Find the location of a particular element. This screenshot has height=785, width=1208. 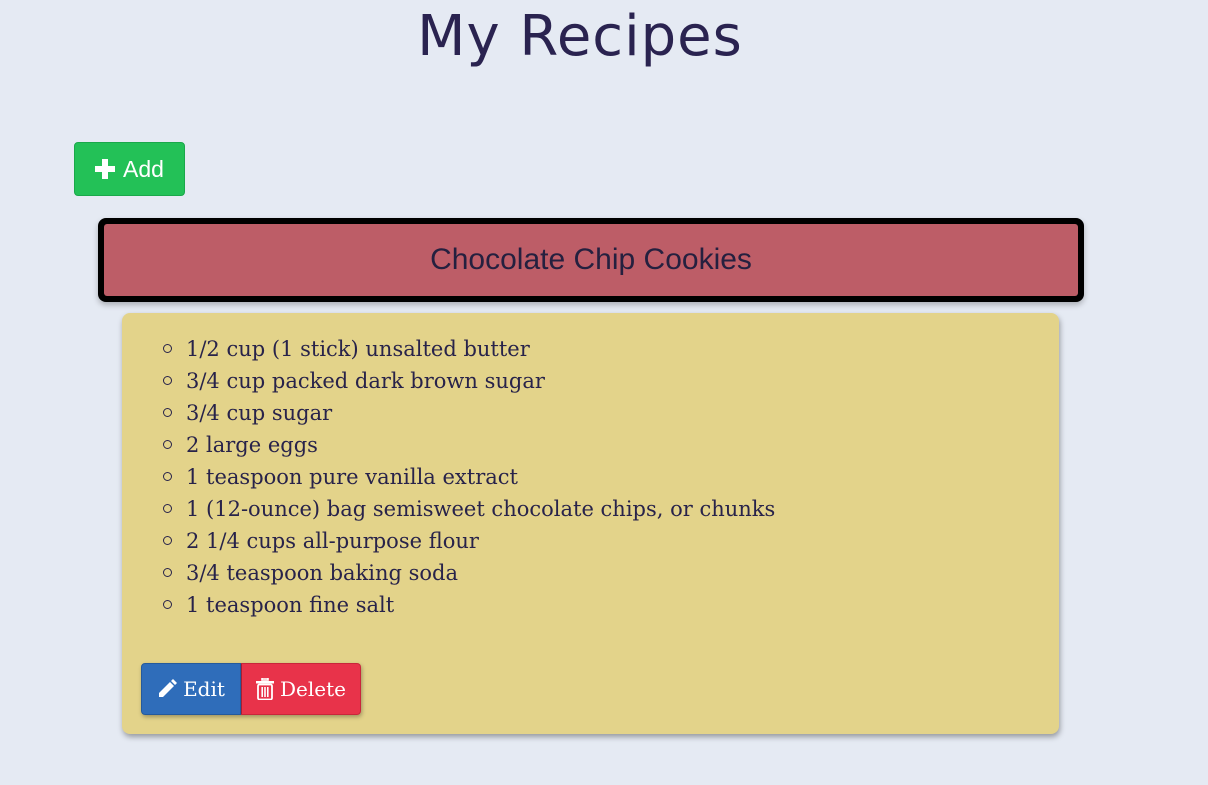

pencil-icon is located at coordinates (167, 689).